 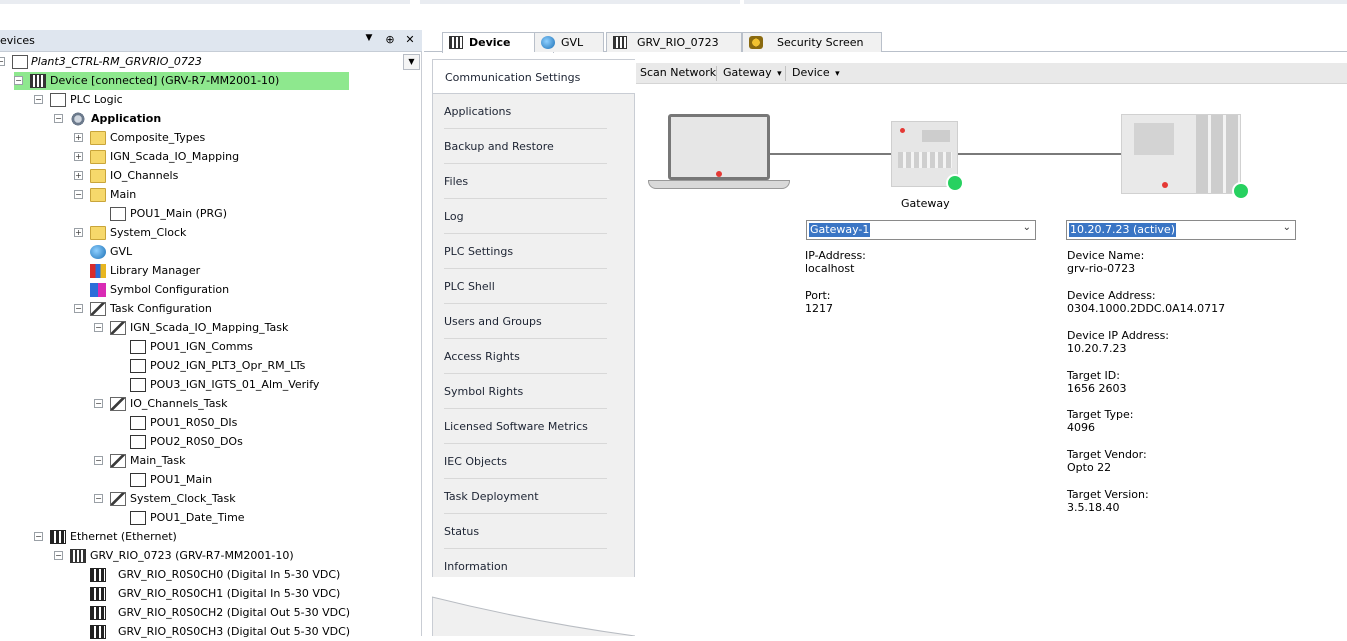 What do you see at coordinates (533, 391) in the screenshot?
I see `menu-item-symbol-rights: Symbol Rights` at bounding box center [533, 391].